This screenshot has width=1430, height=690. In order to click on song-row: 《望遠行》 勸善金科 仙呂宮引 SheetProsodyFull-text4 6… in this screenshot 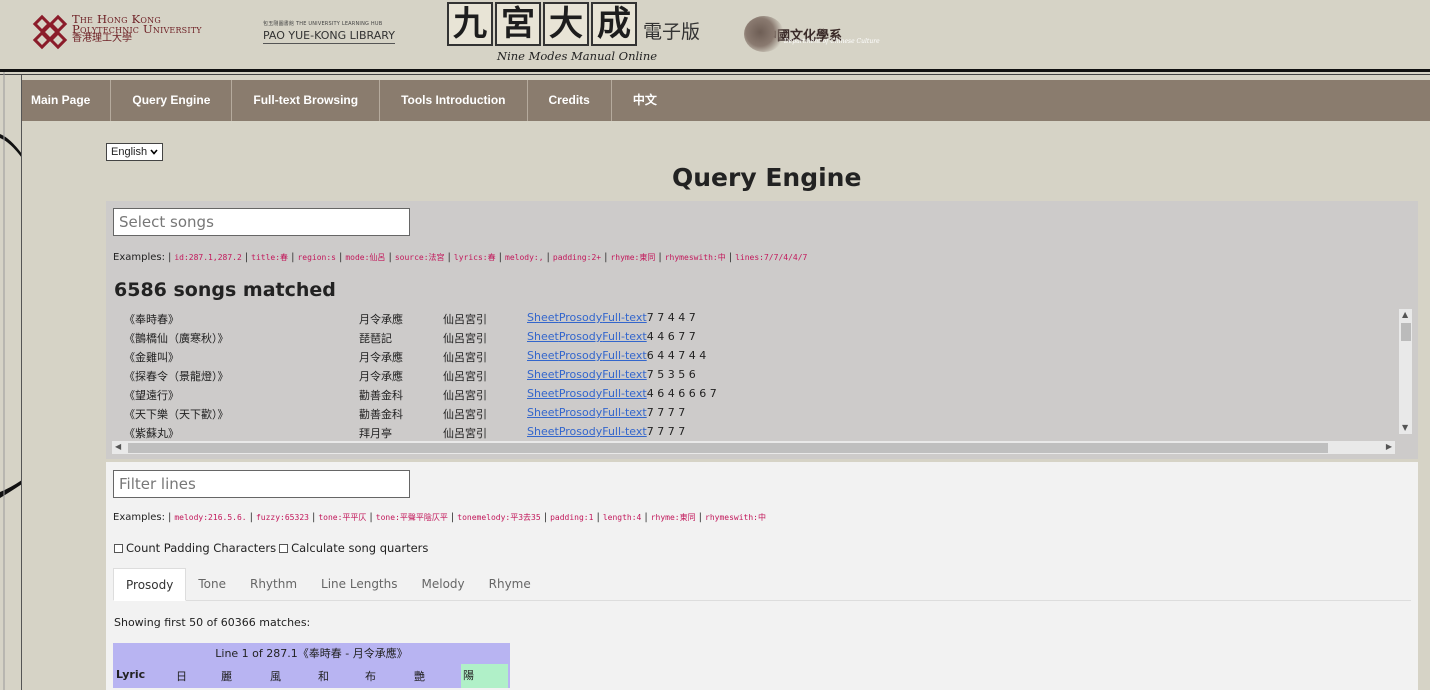, I will do `click(757, 396)`.